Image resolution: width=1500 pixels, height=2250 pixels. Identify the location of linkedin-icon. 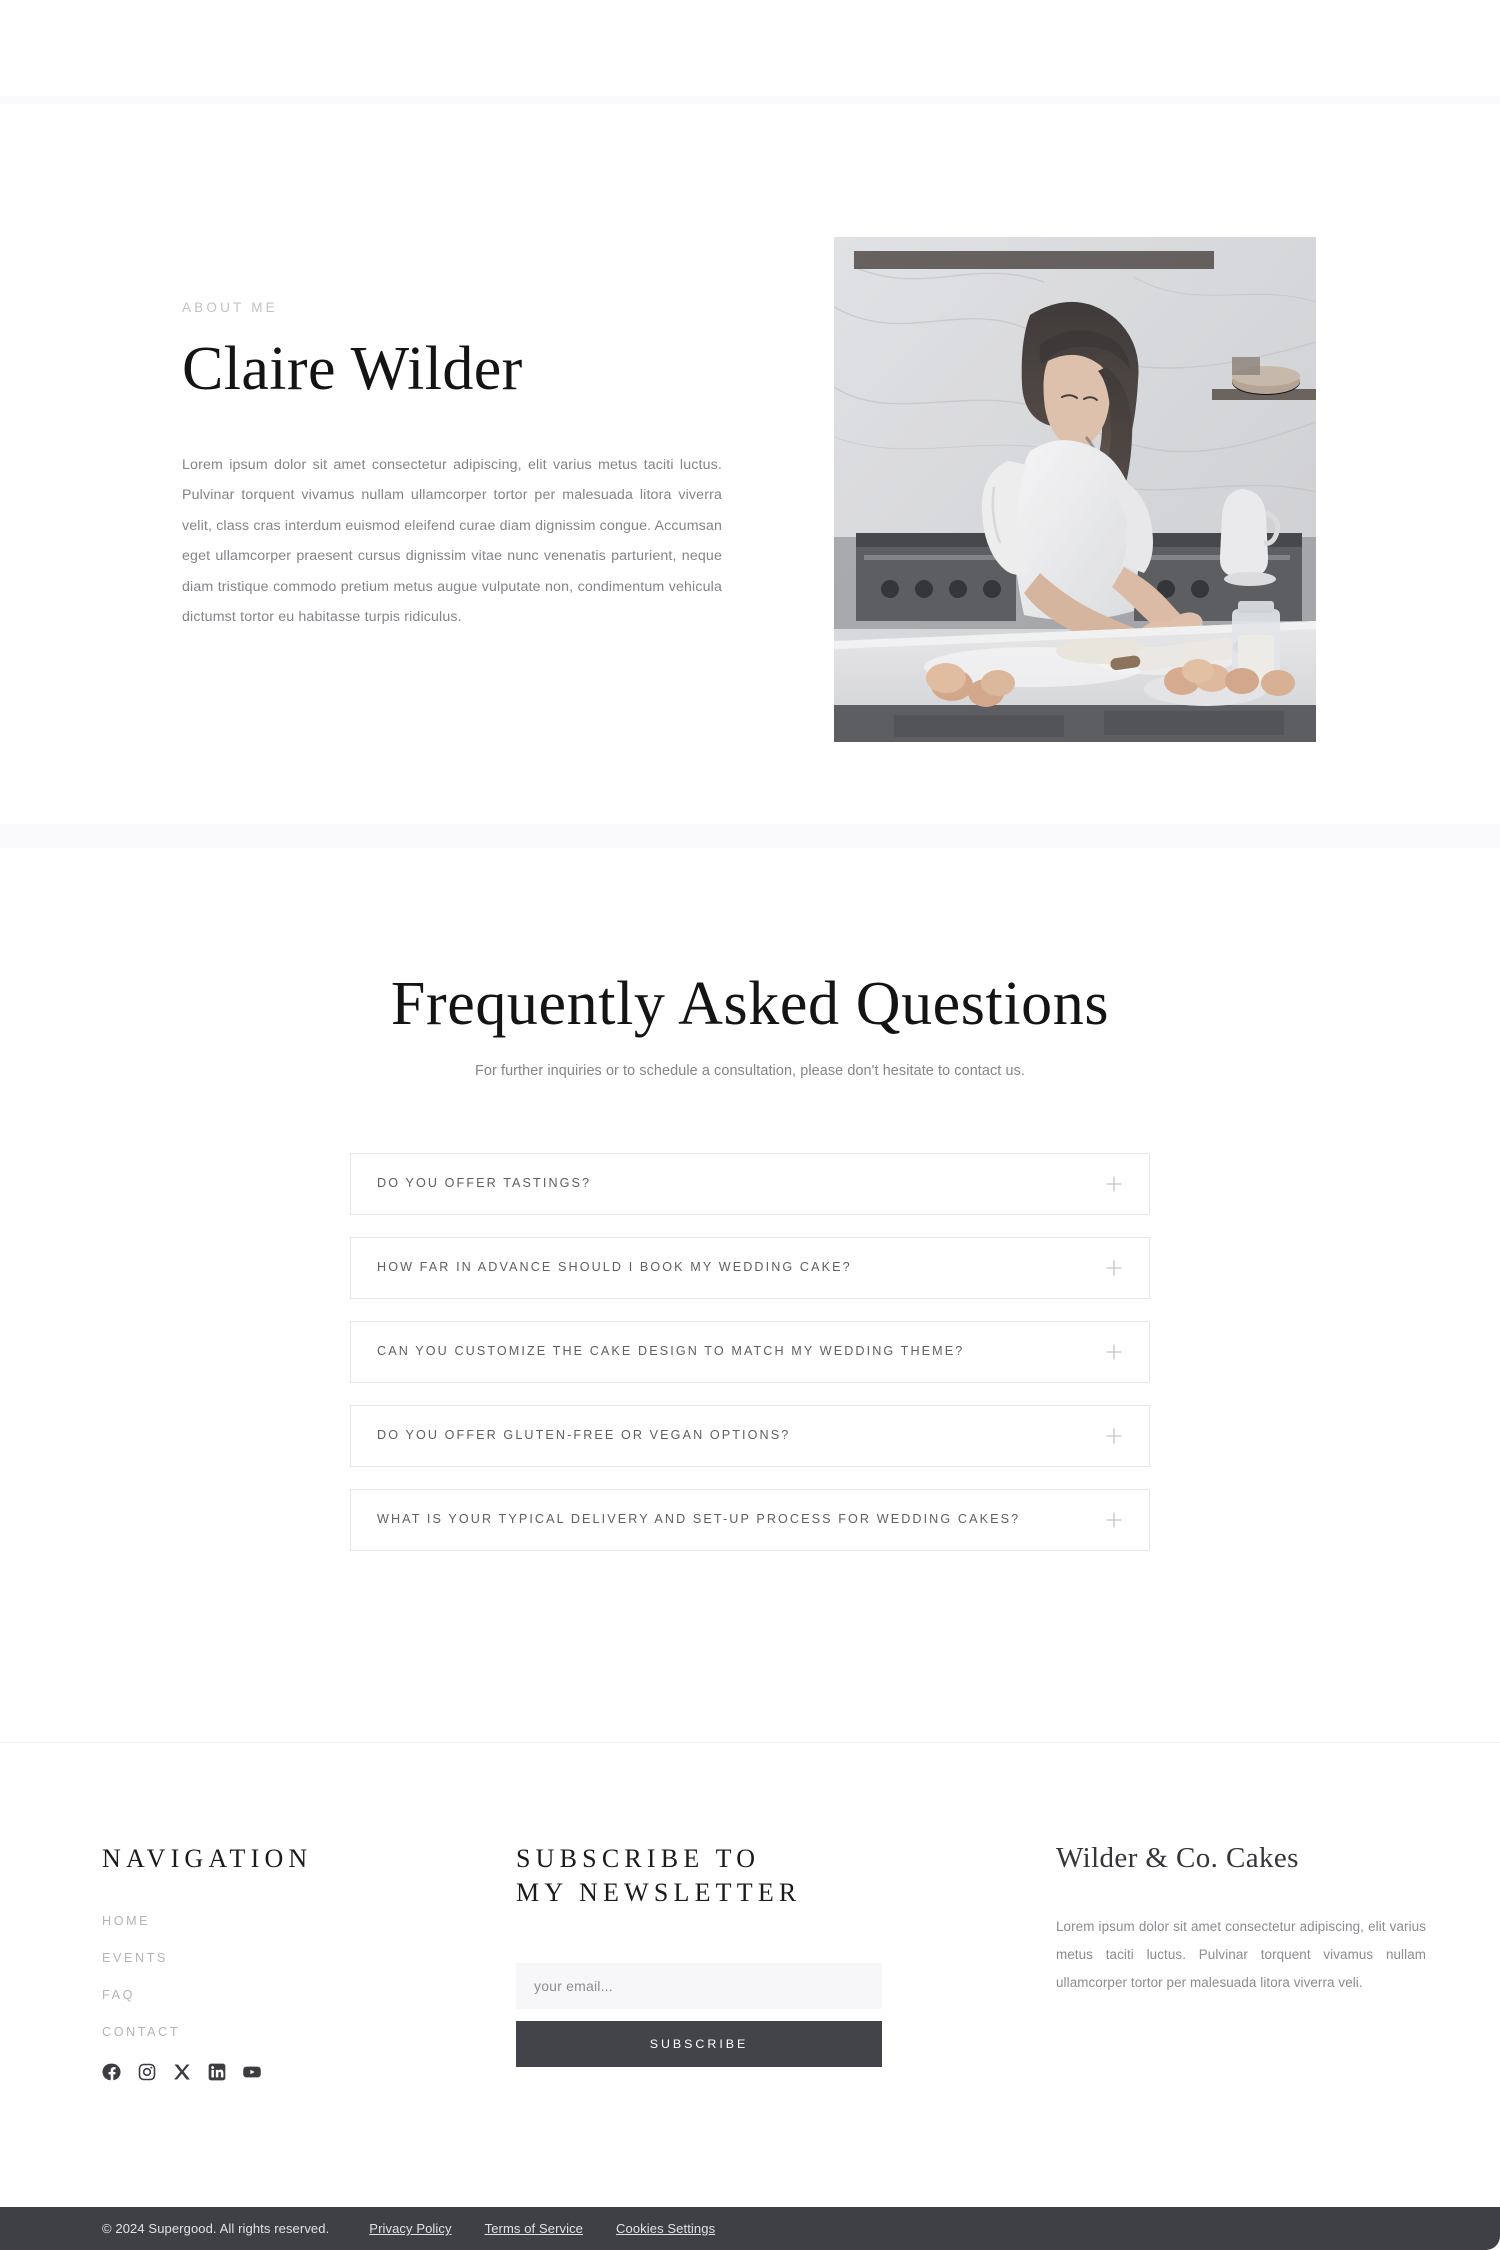
(217, 2072).